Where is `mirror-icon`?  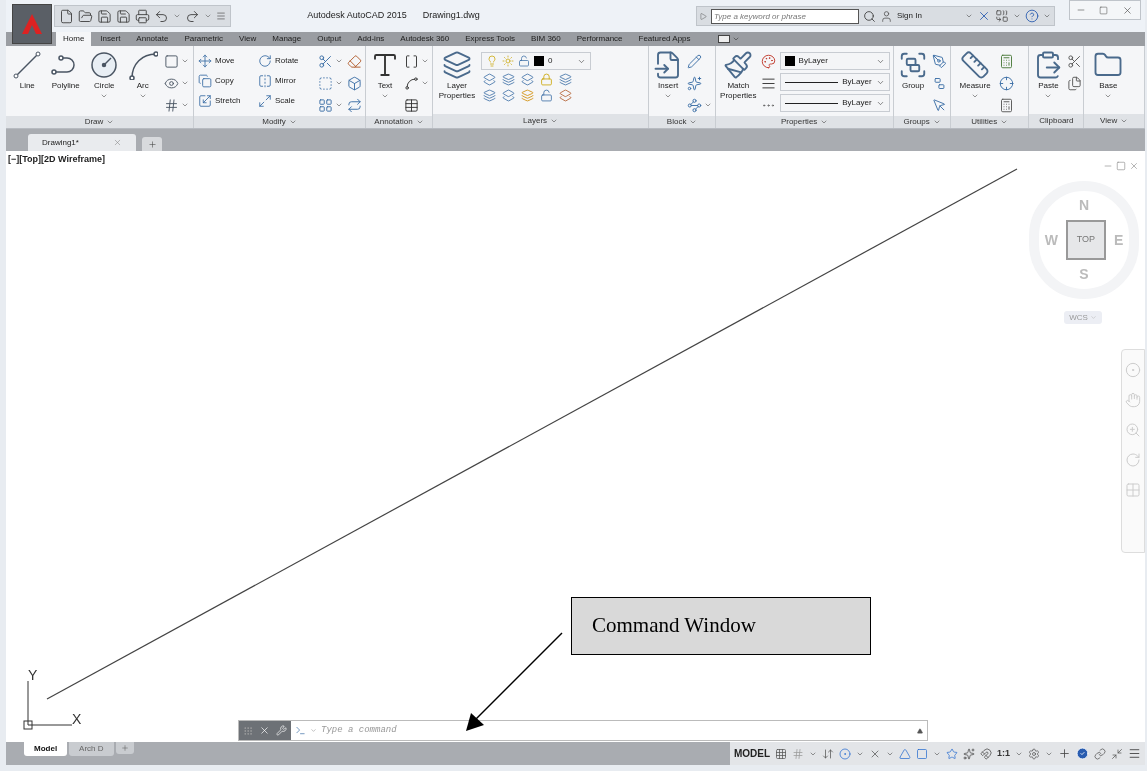 mirror-icon is located at coordinates (265, 81).